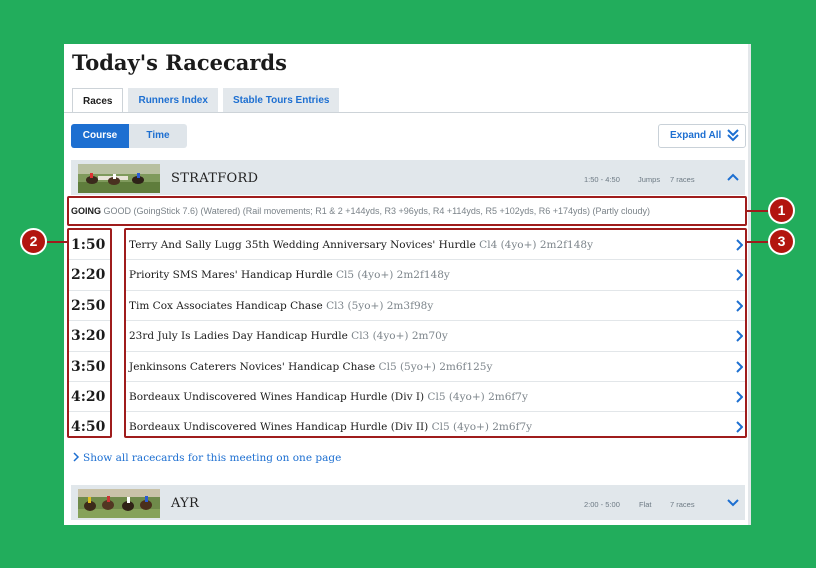  Describe the element at coordinates (98, 100) in the screenshot. I see `tab-races: Races` at that location.